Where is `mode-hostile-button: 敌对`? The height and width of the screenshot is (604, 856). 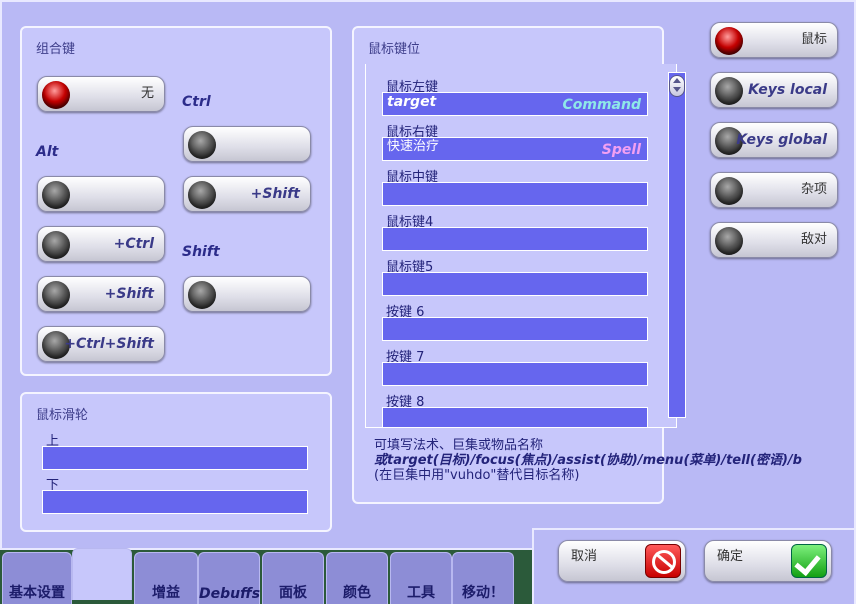
mode-hostile-button: 敌对 is located at coordinates (774, 240).